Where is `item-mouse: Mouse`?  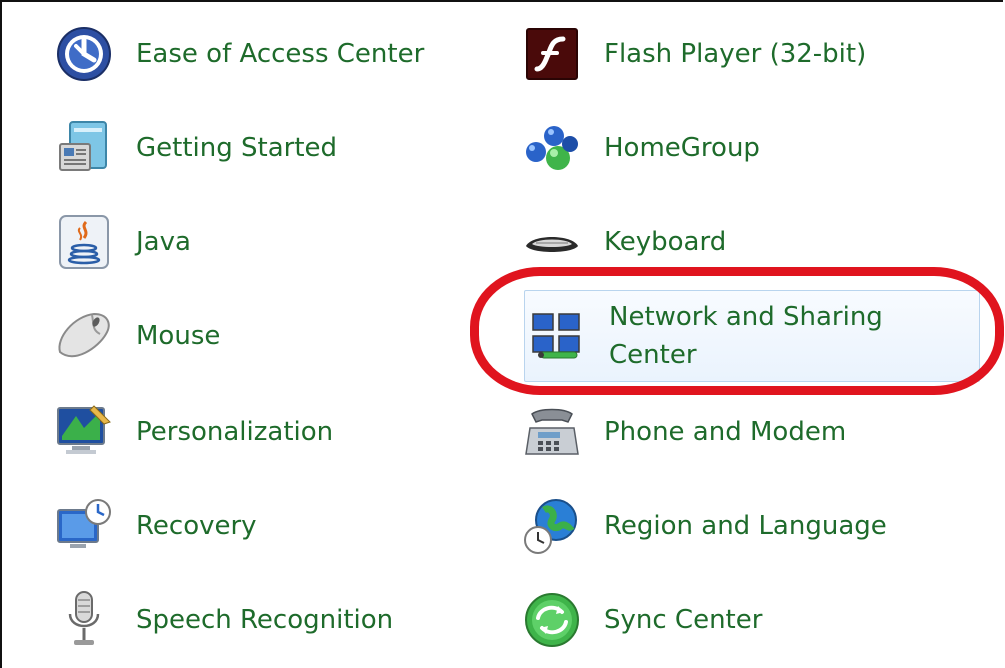
item-mouse: Mouse is located at coordinates (264, 336).